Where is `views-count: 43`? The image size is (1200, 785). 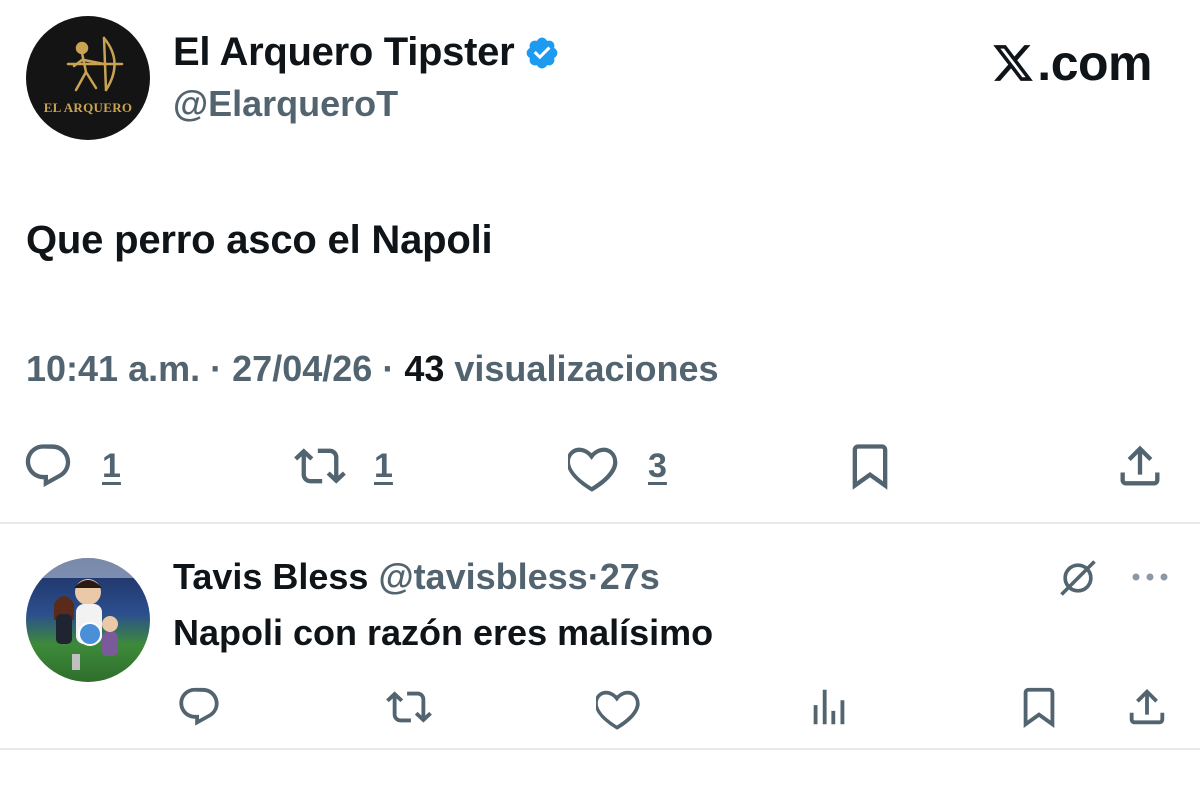
views-count: 43 is located at coordinates (424, 368).